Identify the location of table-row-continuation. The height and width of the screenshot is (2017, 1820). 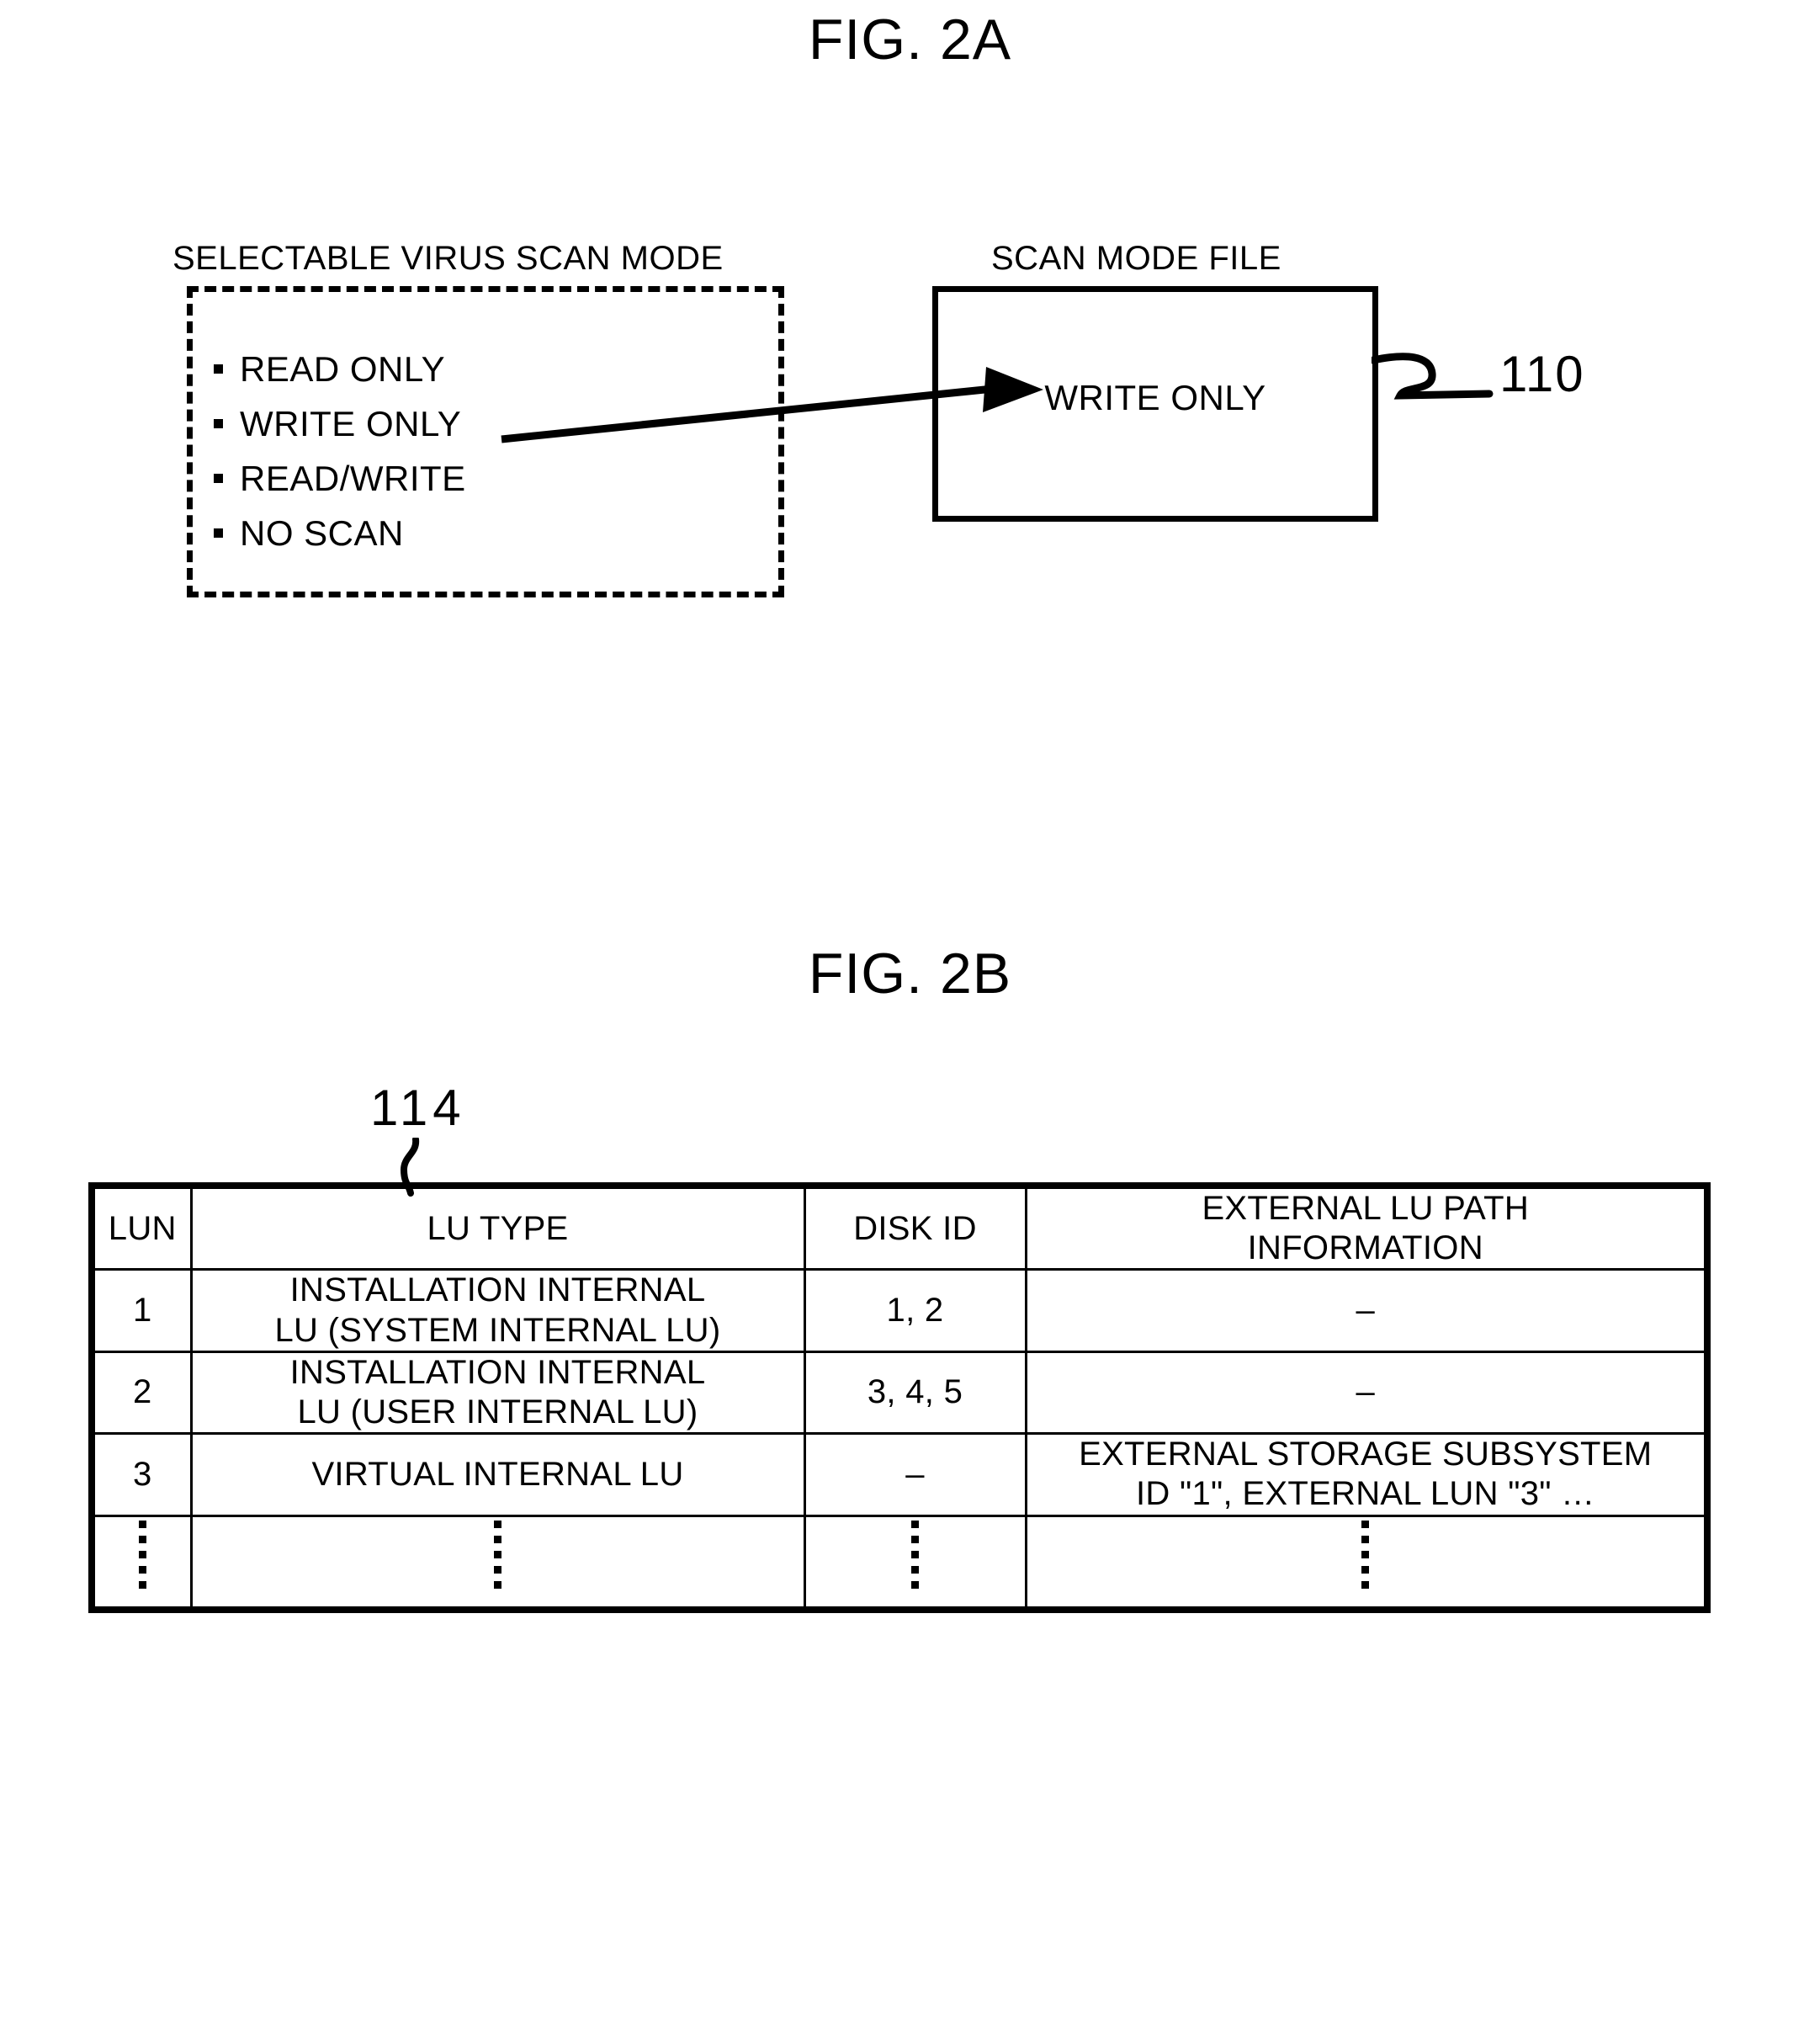
(899, 1562).